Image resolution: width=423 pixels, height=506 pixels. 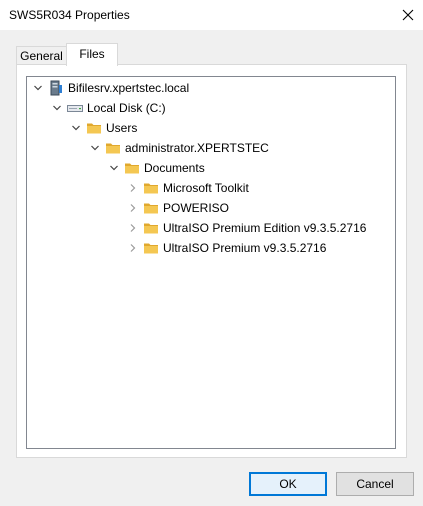 I want to click on tree-node: Local Disk (C:), so click(x=108, y=108).